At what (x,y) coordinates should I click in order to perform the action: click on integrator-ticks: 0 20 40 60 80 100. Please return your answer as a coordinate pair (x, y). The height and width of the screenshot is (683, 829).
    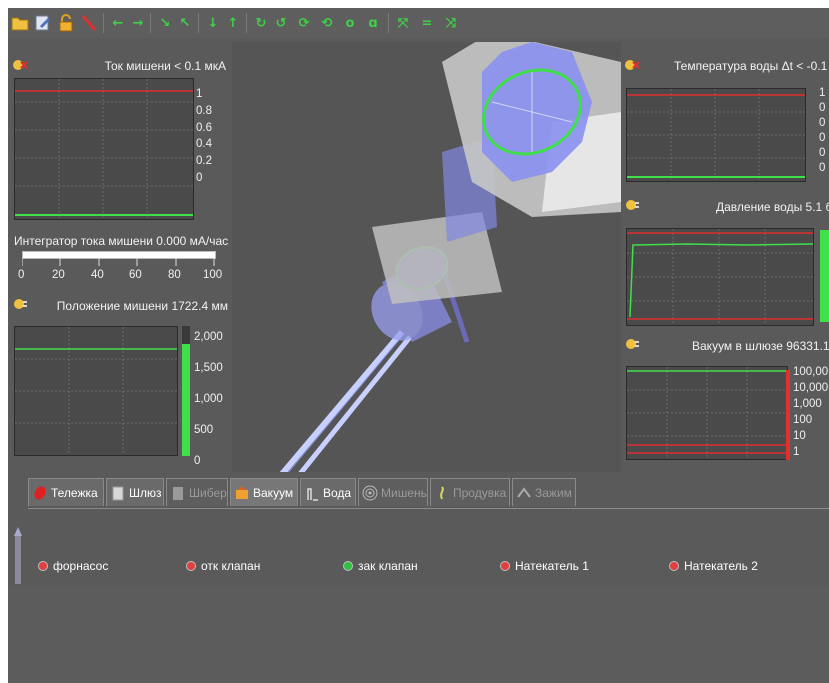
    Looking at the image, I should click on (120, 275).